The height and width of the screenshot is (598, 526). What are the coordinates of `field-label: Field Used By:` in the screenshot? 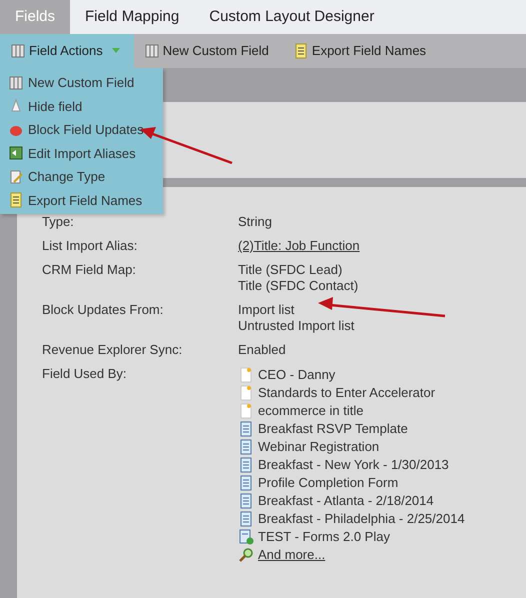 It's located at (85, 374).